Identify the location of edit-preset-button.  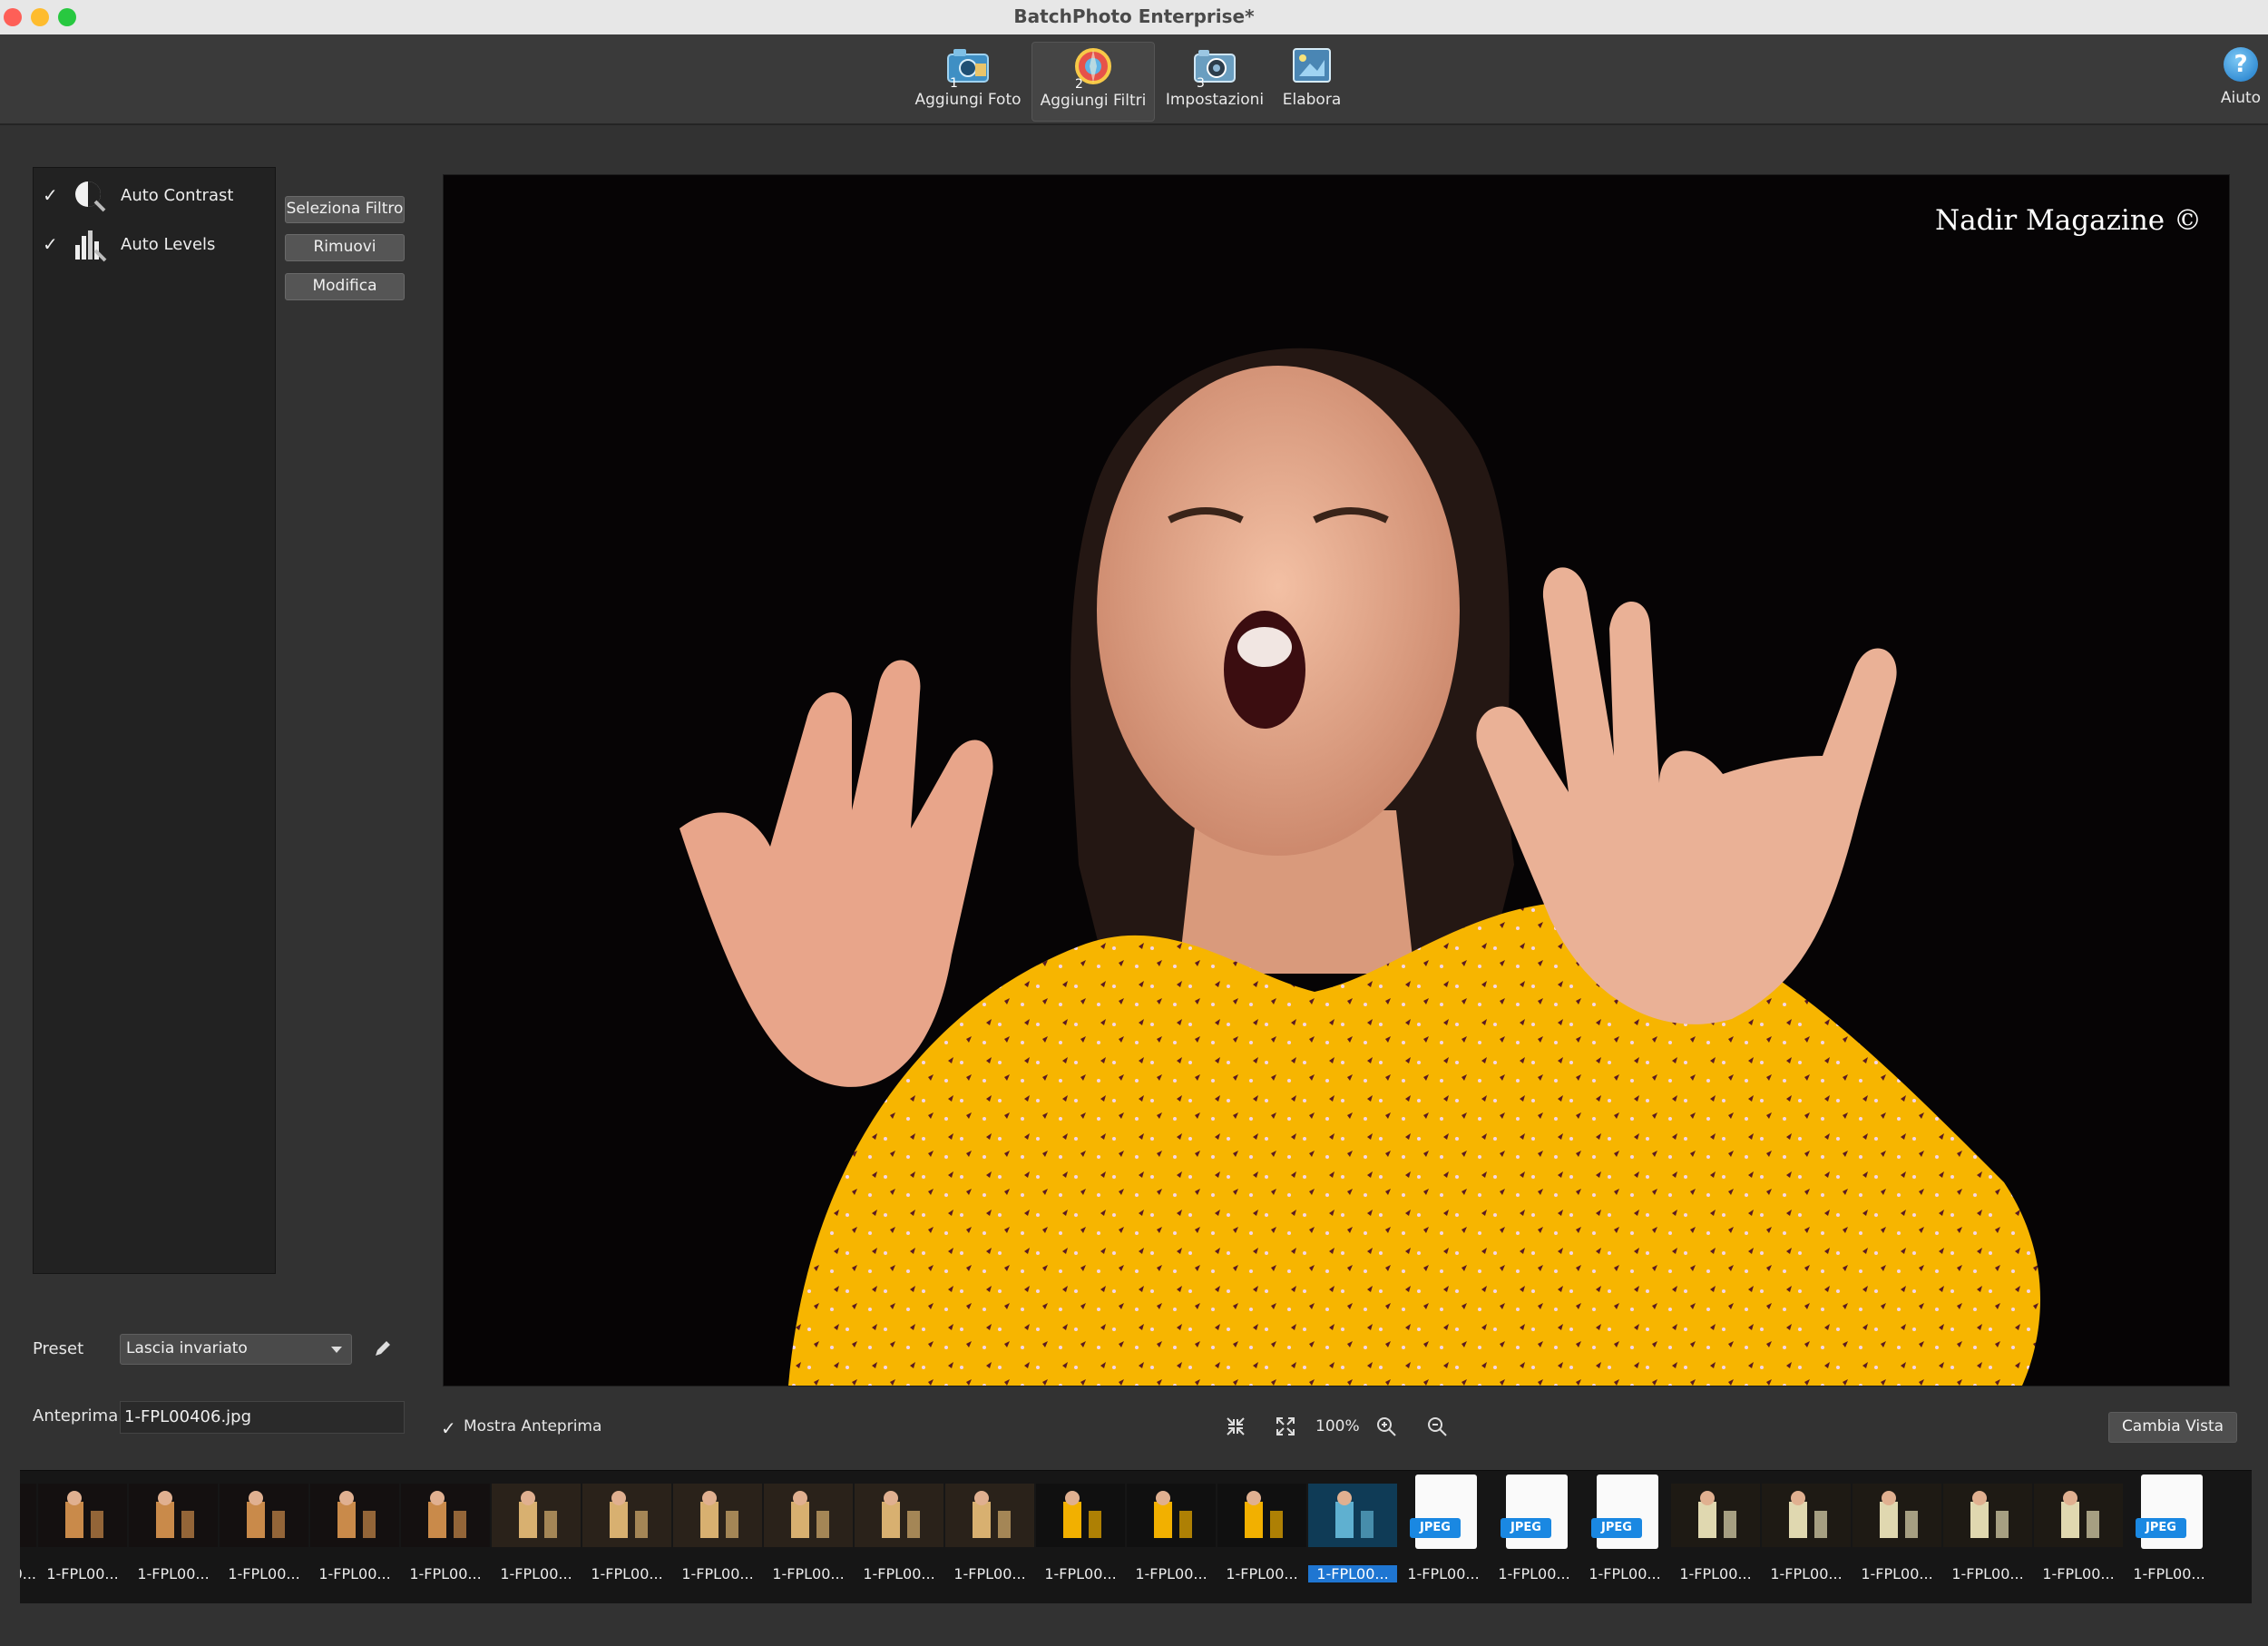
(383, 1348).